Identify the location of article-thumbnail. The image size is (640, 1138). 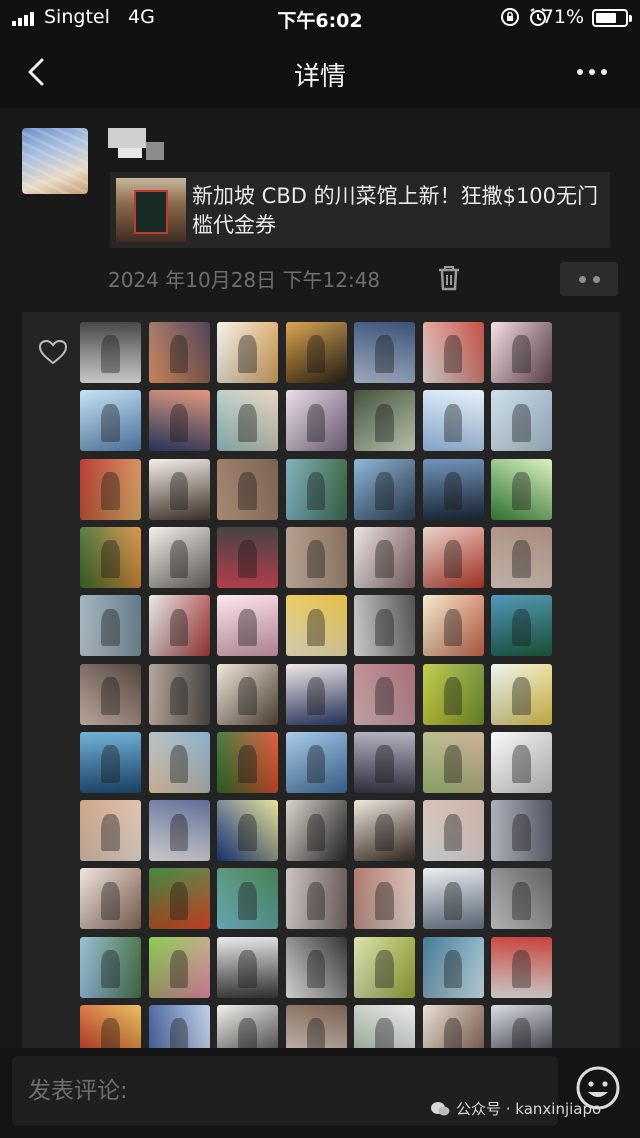
(151, 210).